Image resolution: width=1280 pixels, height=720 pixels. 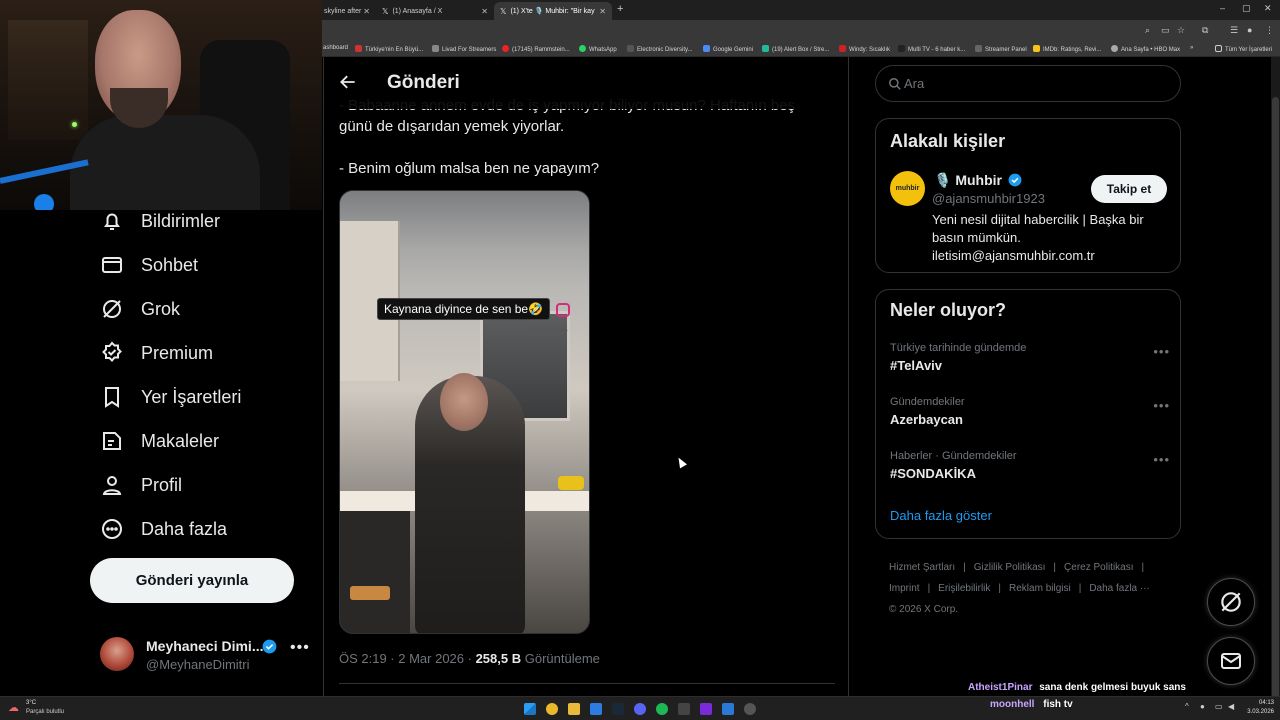 I want to click on trend-item: Türkiye tarihinde gündemde #TelAviv •••, so click(x=1030, y=357).